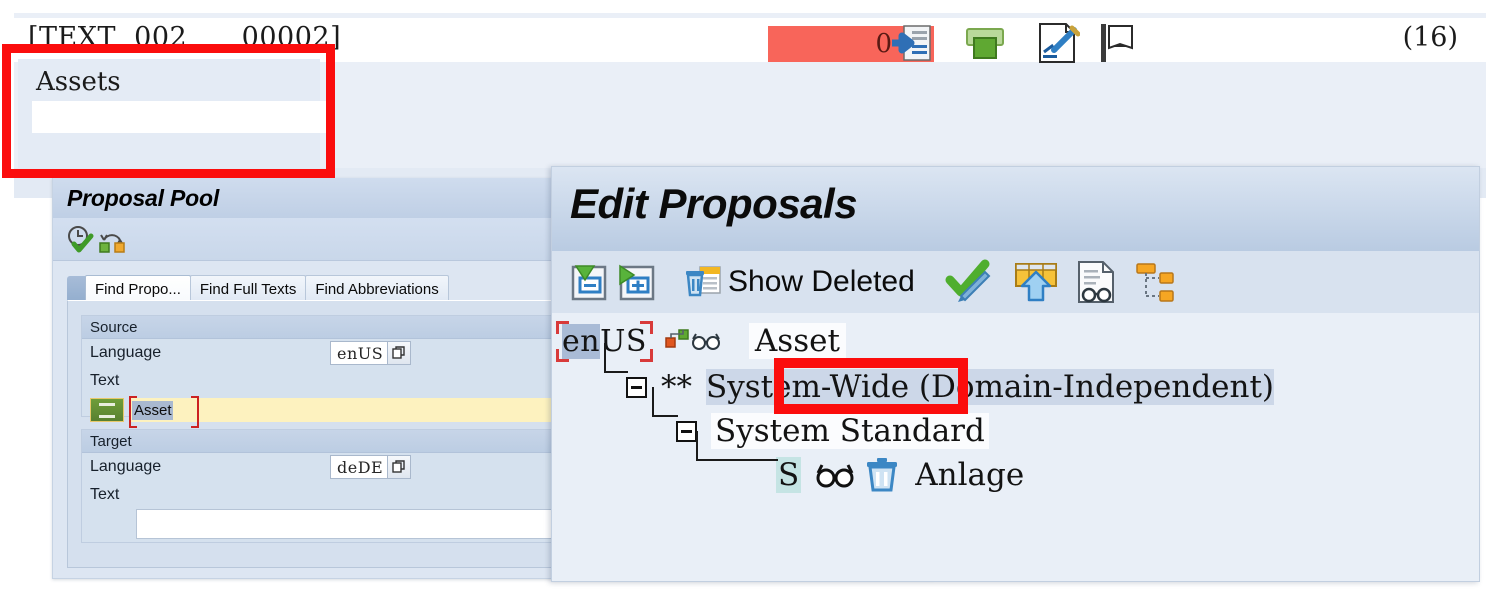 This screenshot has width=1500, height=594. What do you see at coordinates (78, 82) in the screenshot?
I see `assets-label: Assets` at bounding box center [78, 82].